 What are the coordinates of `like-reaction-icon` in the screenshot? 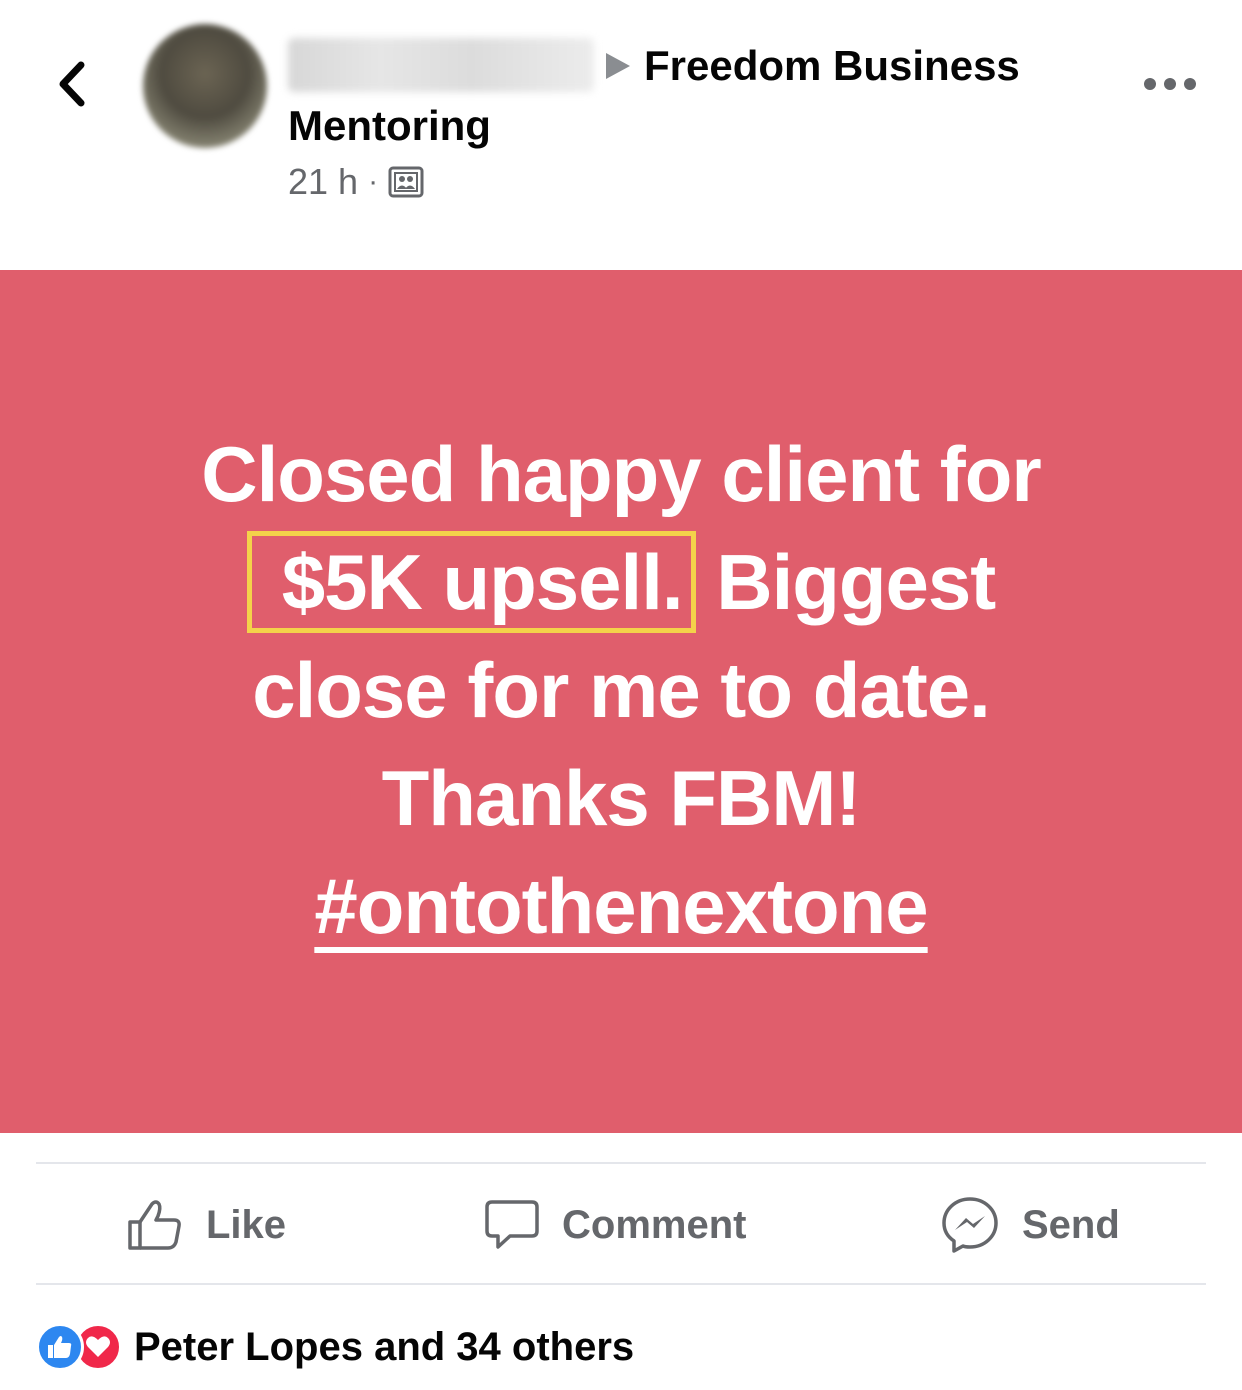 It's located at (60, 1347).